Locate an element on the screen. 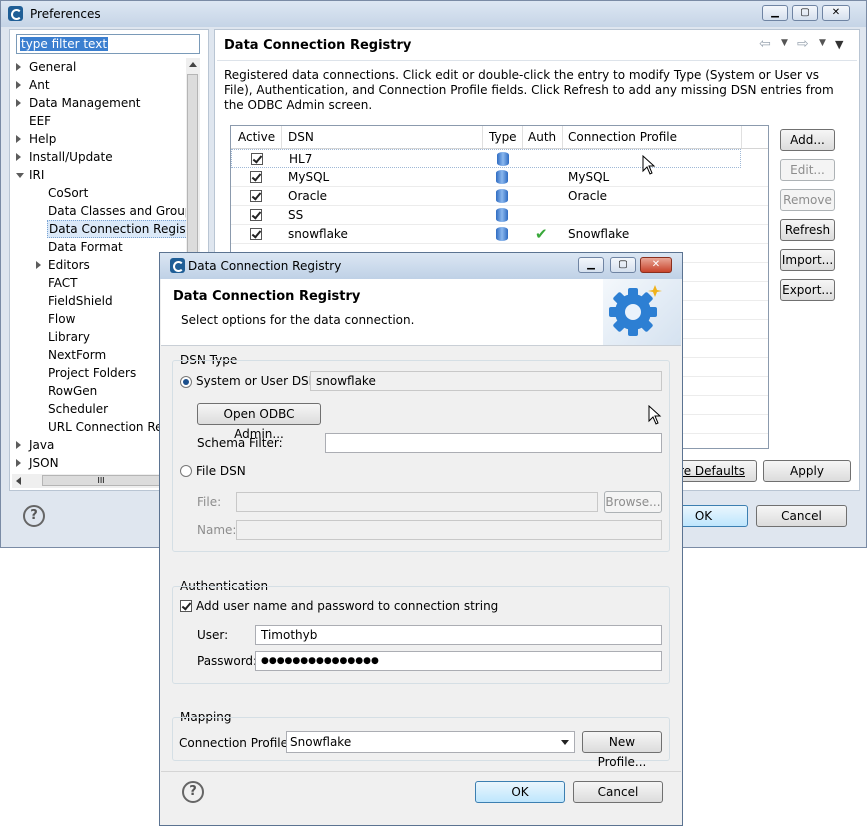 Image resolution: width=867 pixels, height=826 pixels. tree-item: Help is located at coordinates (98, 139).